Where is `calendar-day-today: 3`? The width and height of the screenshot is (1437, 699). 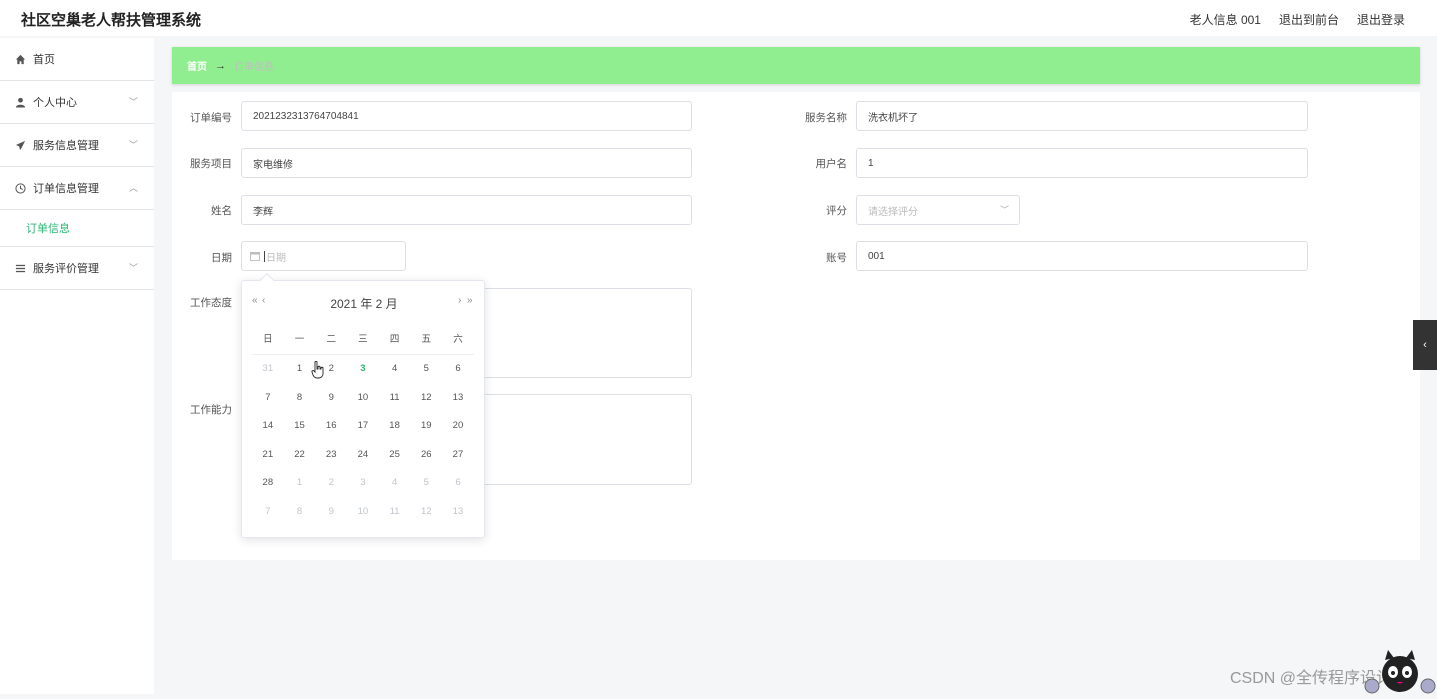
calendar-day-today: 3 is located at coordinates (363, 369).